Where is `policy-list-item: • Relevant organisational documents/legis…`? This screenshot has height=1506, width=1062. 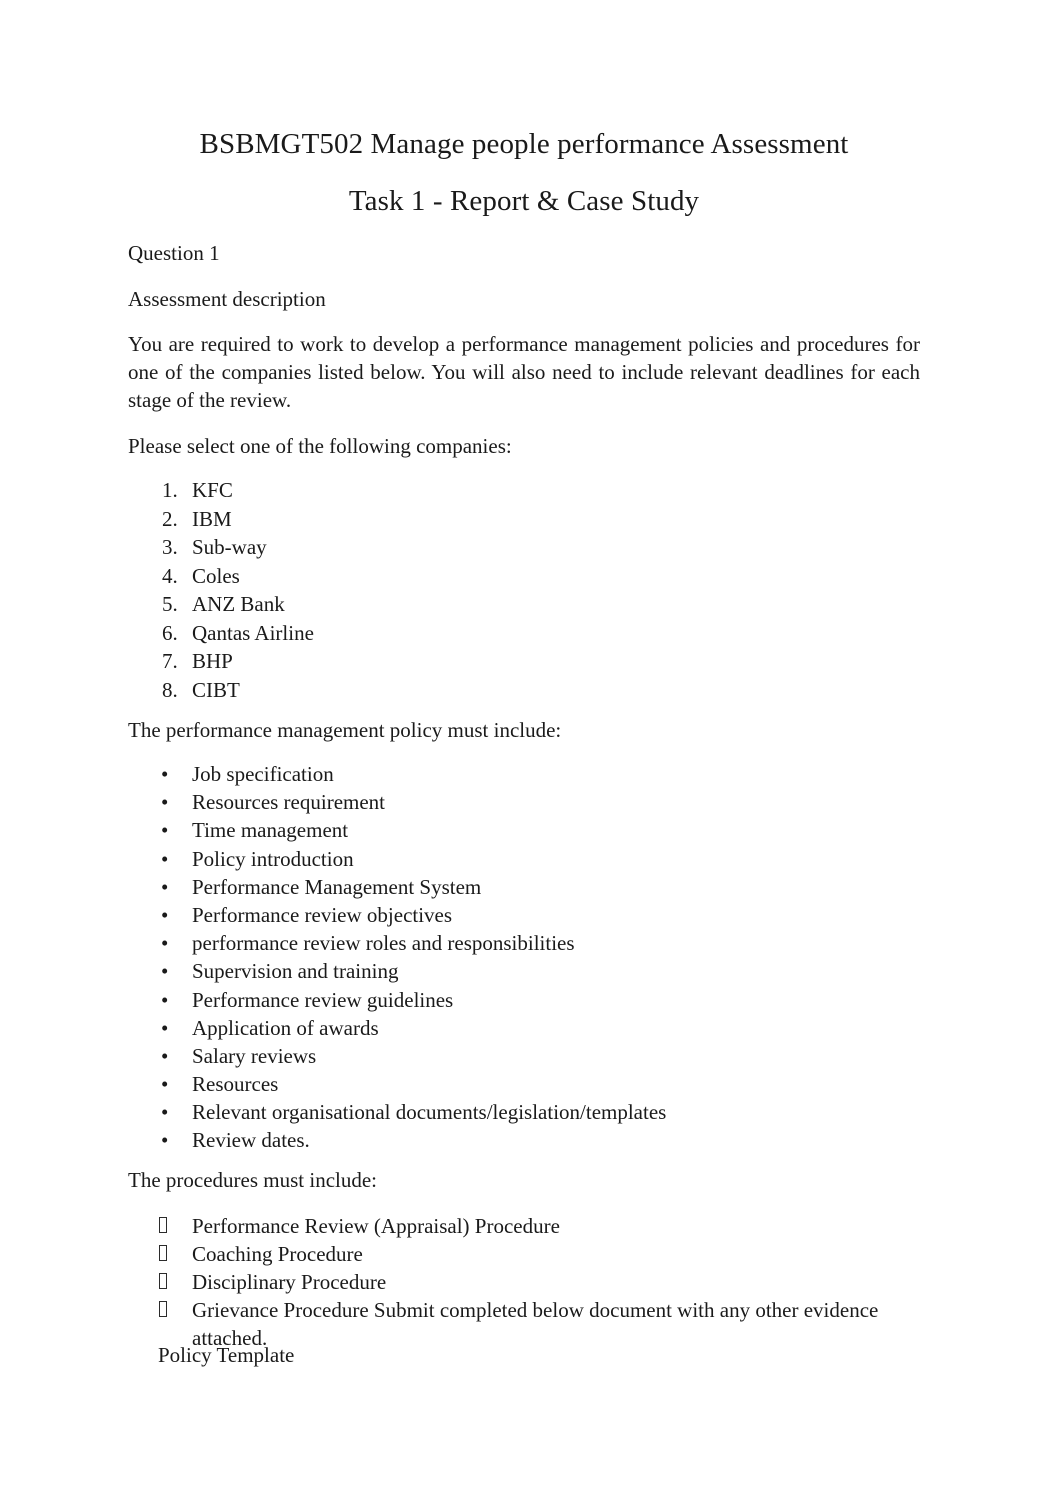
policy-list-item: • Relevant organisational documents/legis… is located at coordinates (508, 1112).